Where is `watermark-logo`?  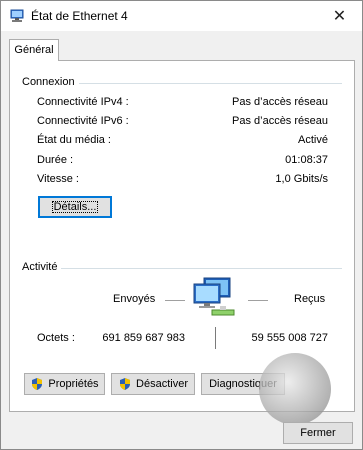
watermark-logo is located at coordinates (295, 389).